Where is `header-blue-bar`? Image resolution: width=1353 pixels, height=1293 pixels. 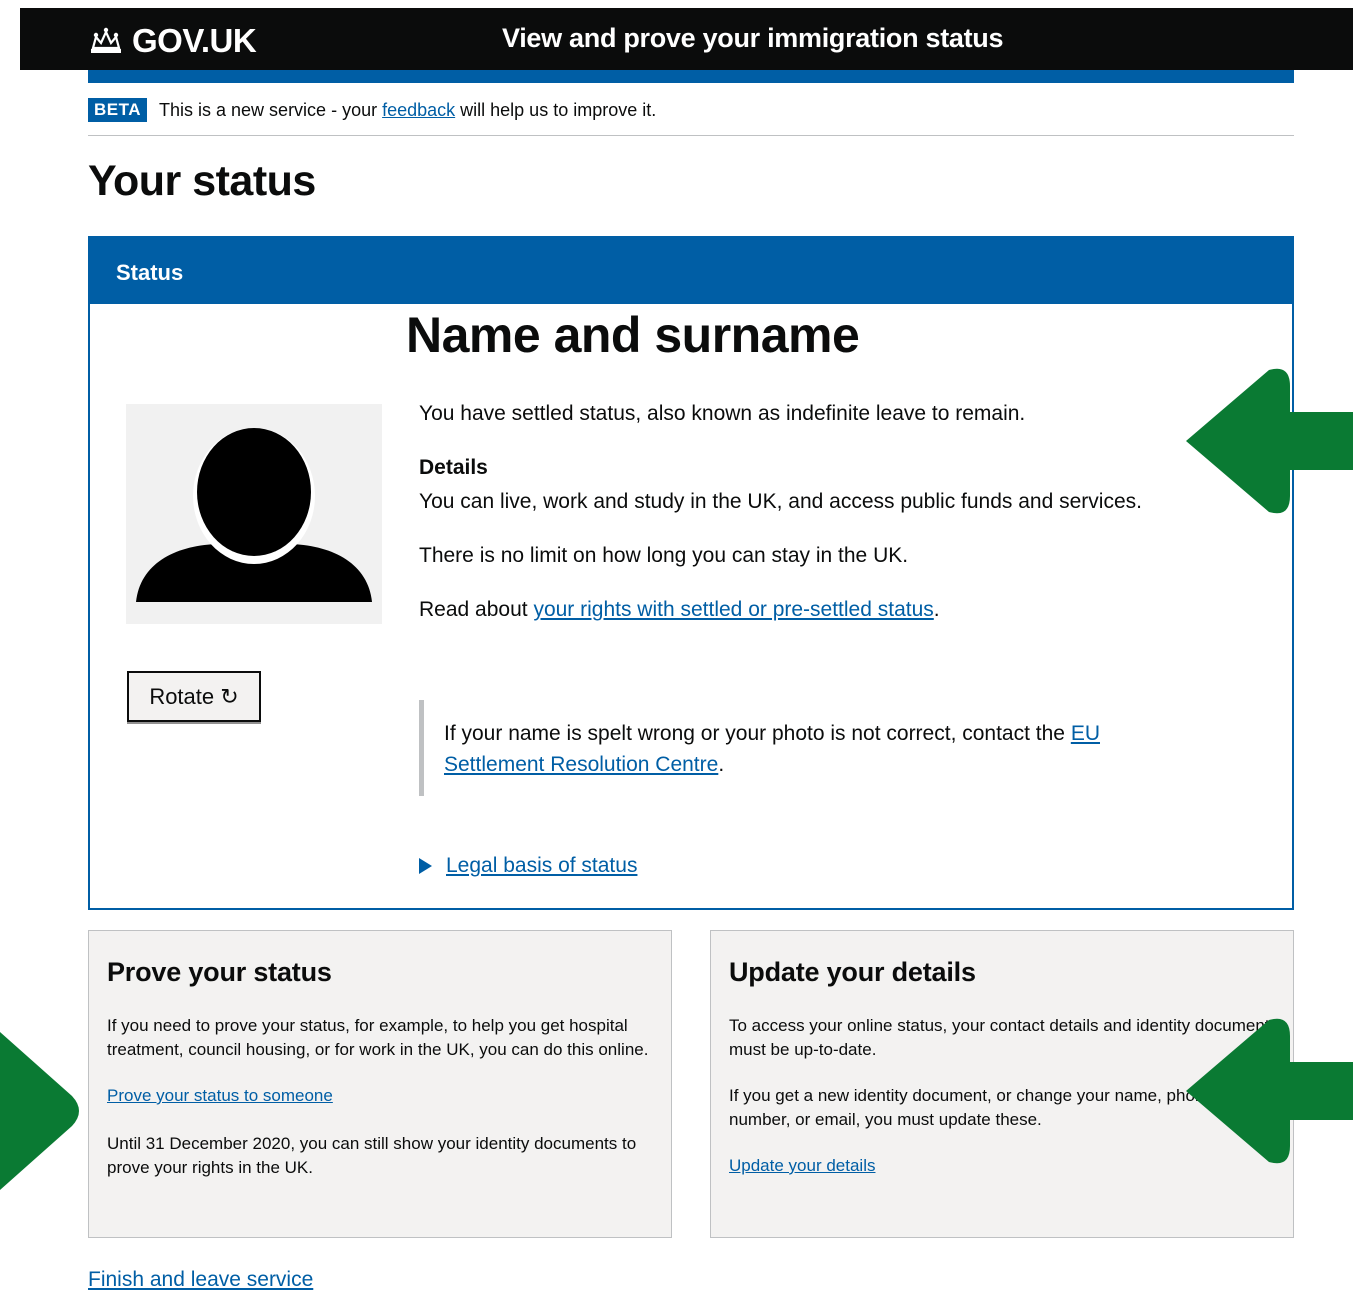
header-blue-bar is located at coordinates (691, 76).